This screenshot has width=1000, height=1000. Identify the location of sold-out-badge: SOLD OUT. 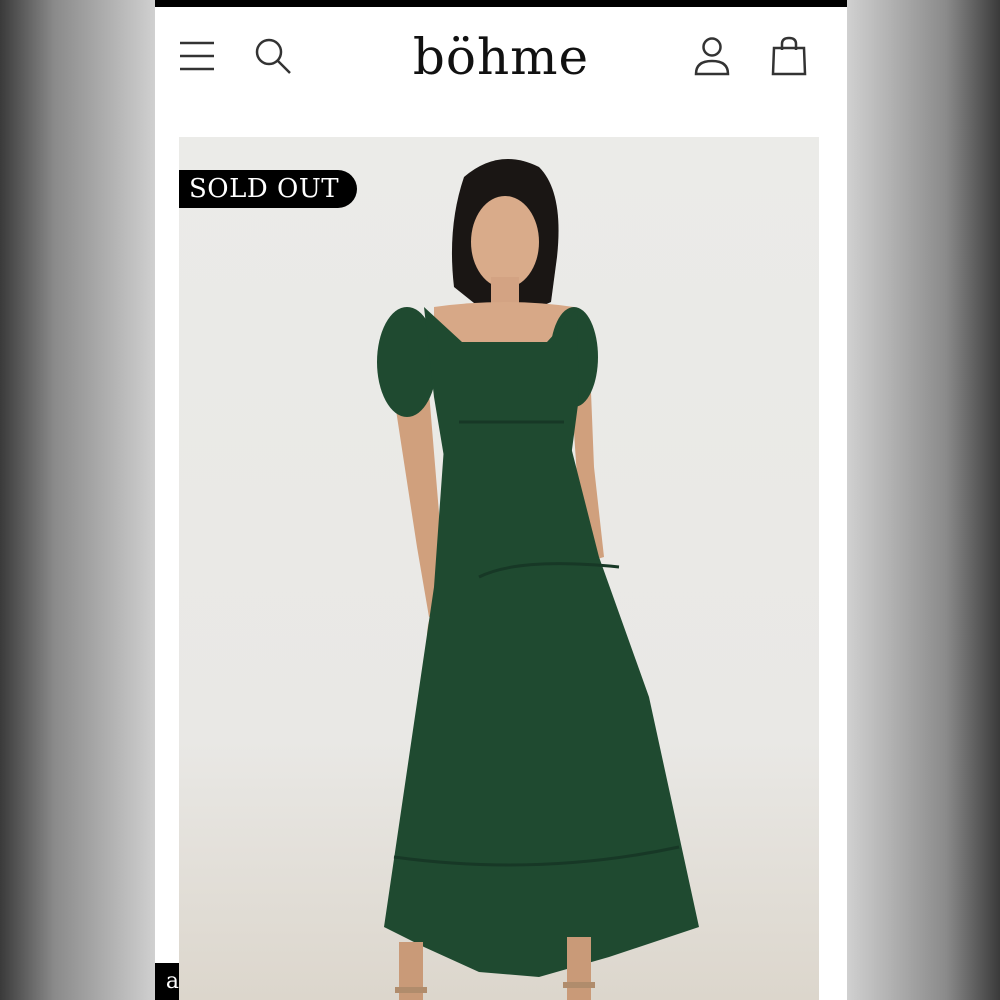
(268, 189).